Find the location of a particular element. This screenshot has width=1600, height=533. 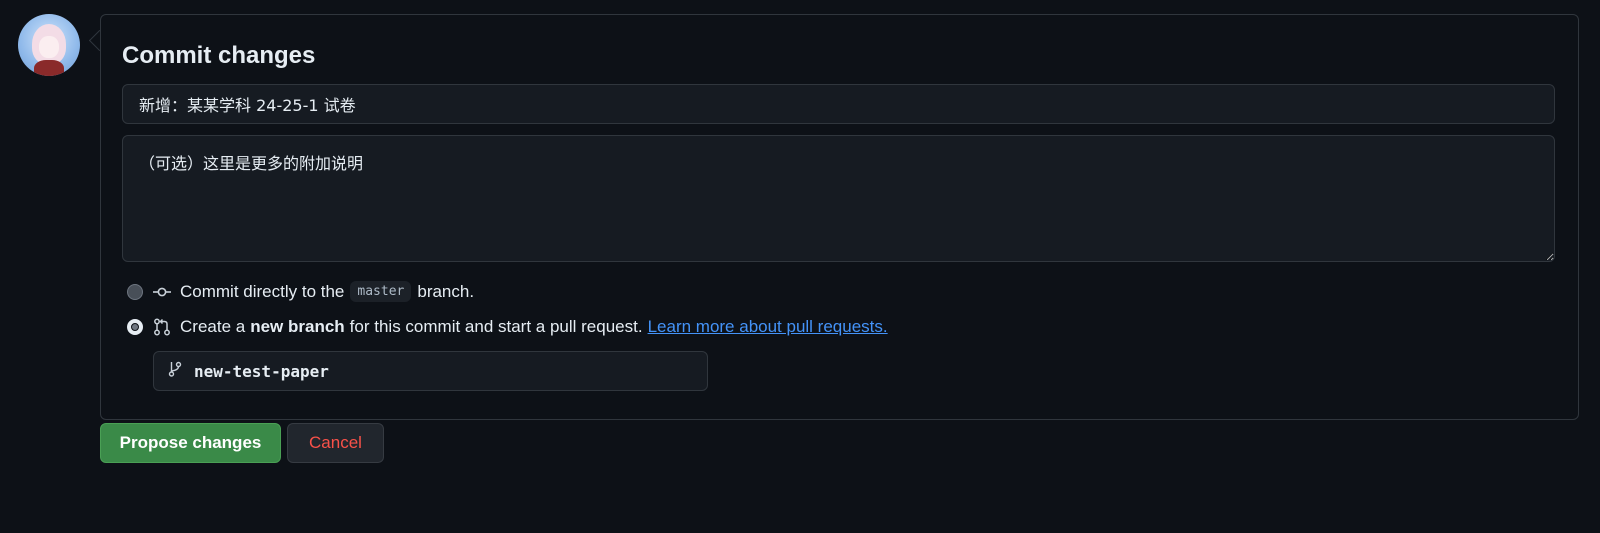

branch-code-chip: master is located at coordinates (381, 291).